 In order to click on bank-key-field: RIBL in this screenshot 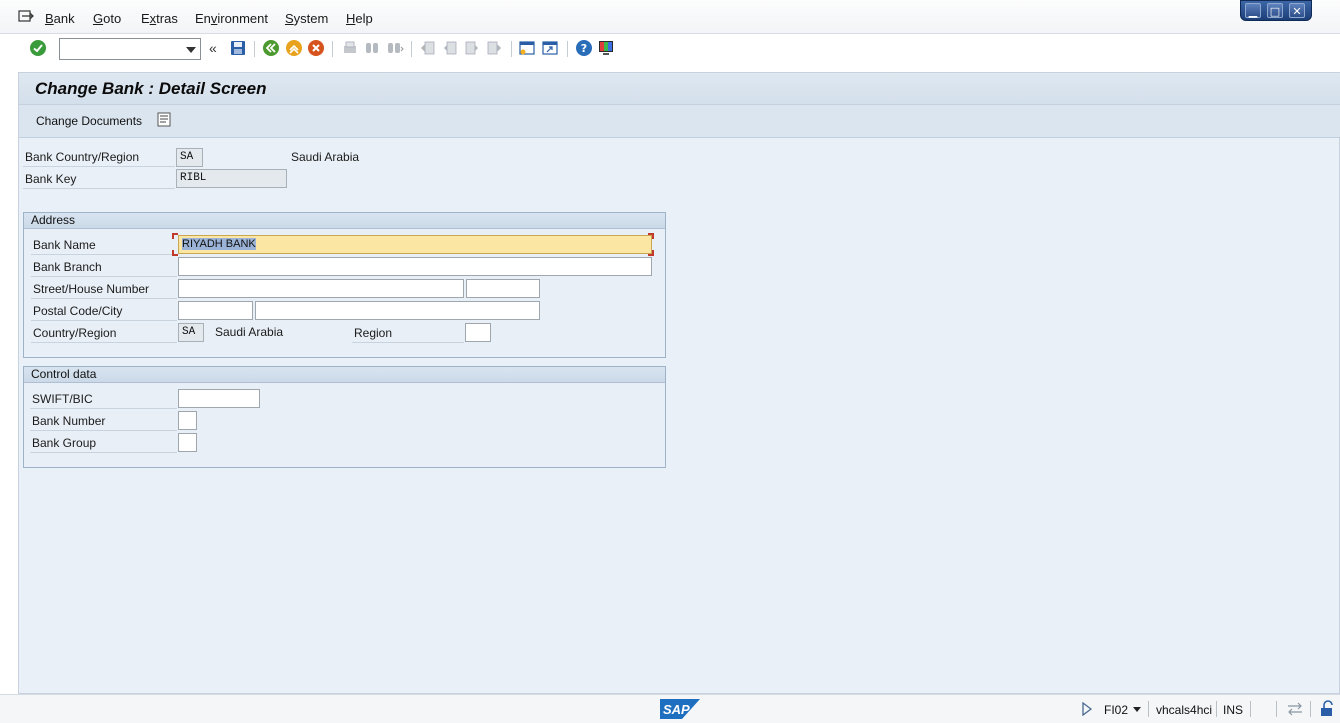, I will do `click(231, 178)`.